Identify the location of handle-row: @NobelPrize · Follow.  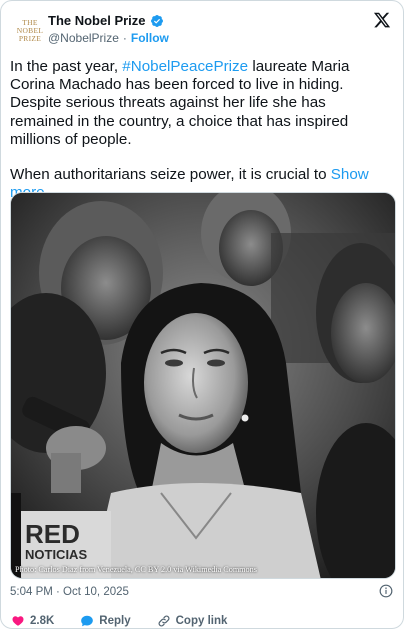
(108, 38).